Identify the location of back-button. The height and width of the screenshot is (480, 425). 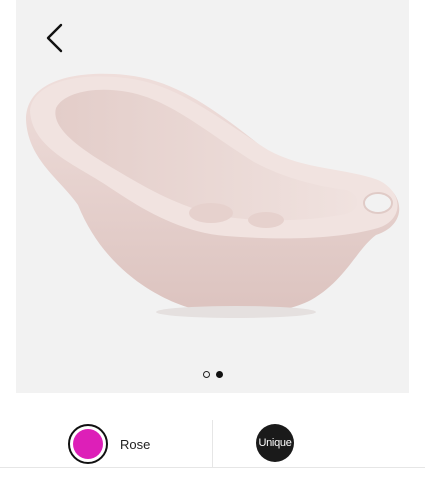
(54, 38).